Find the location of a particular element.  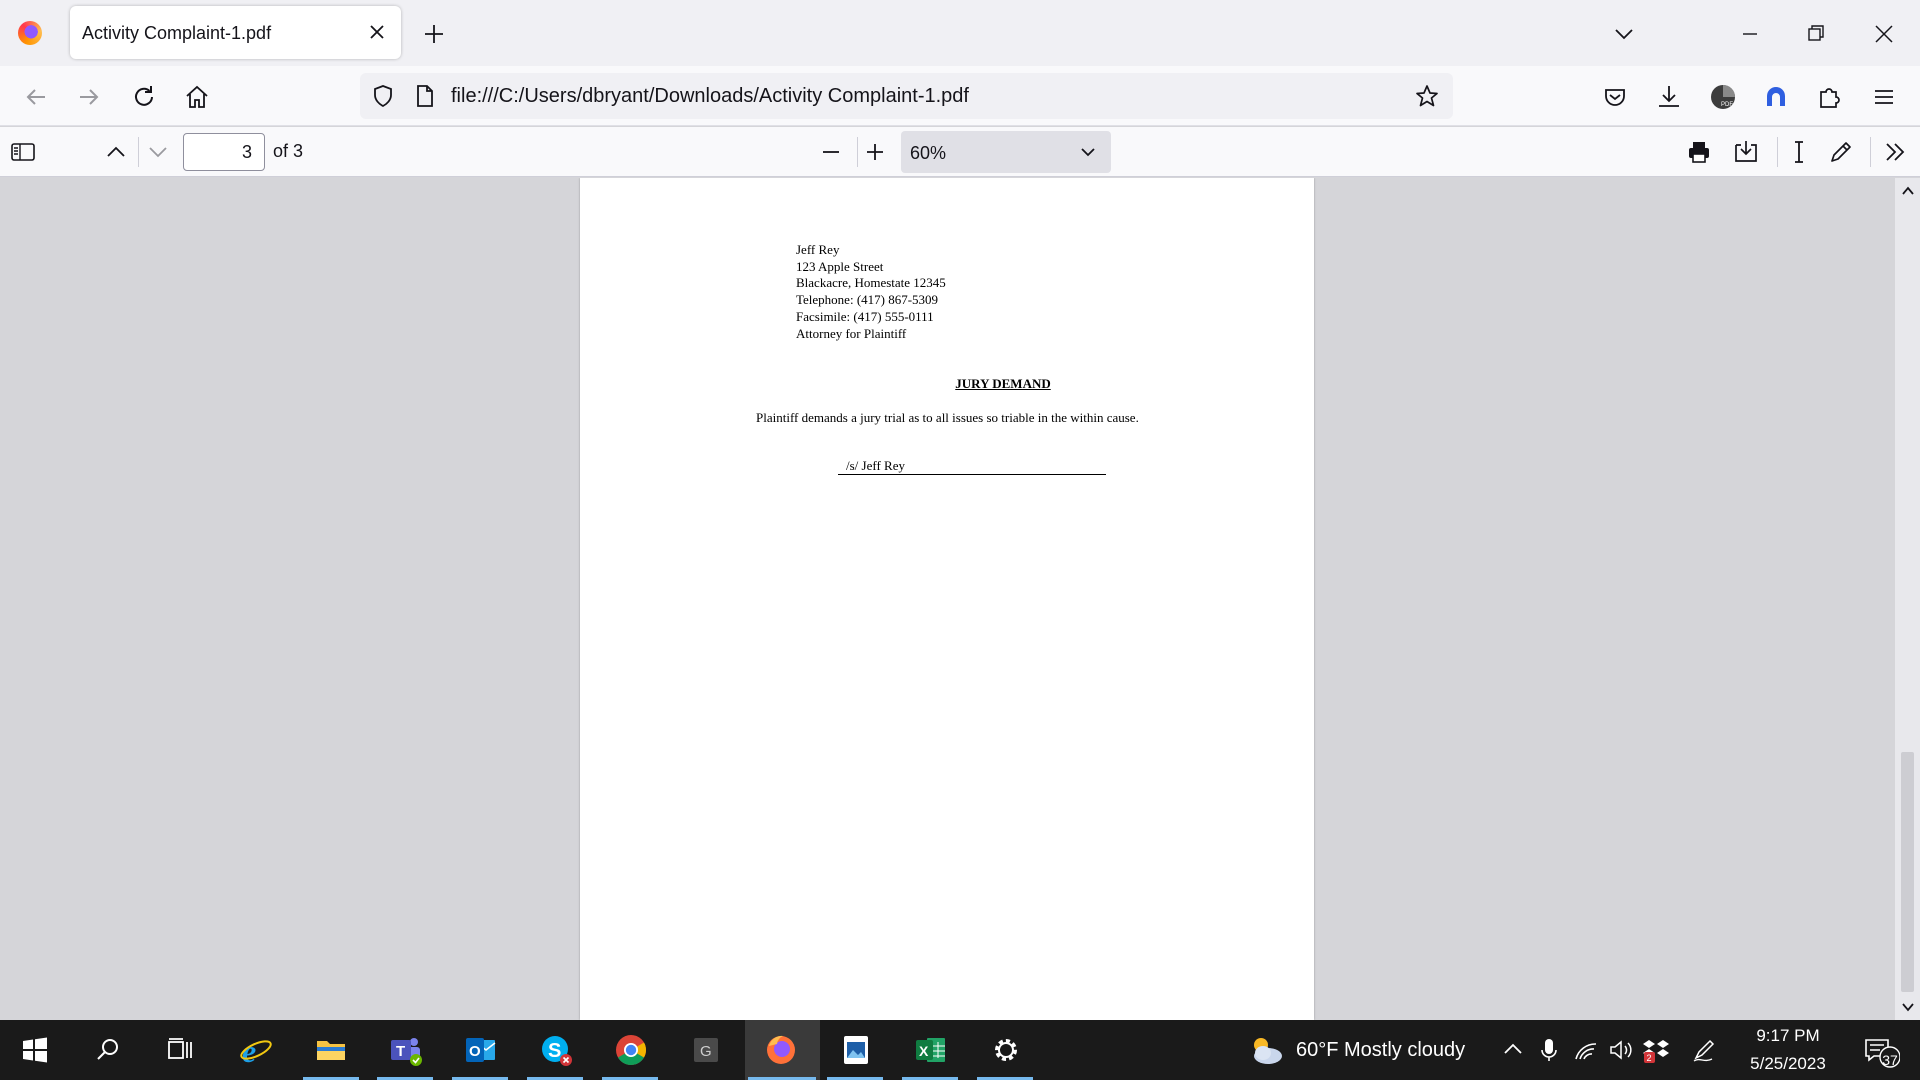

outlook-icon: O is located at coordinates (481, 1050).